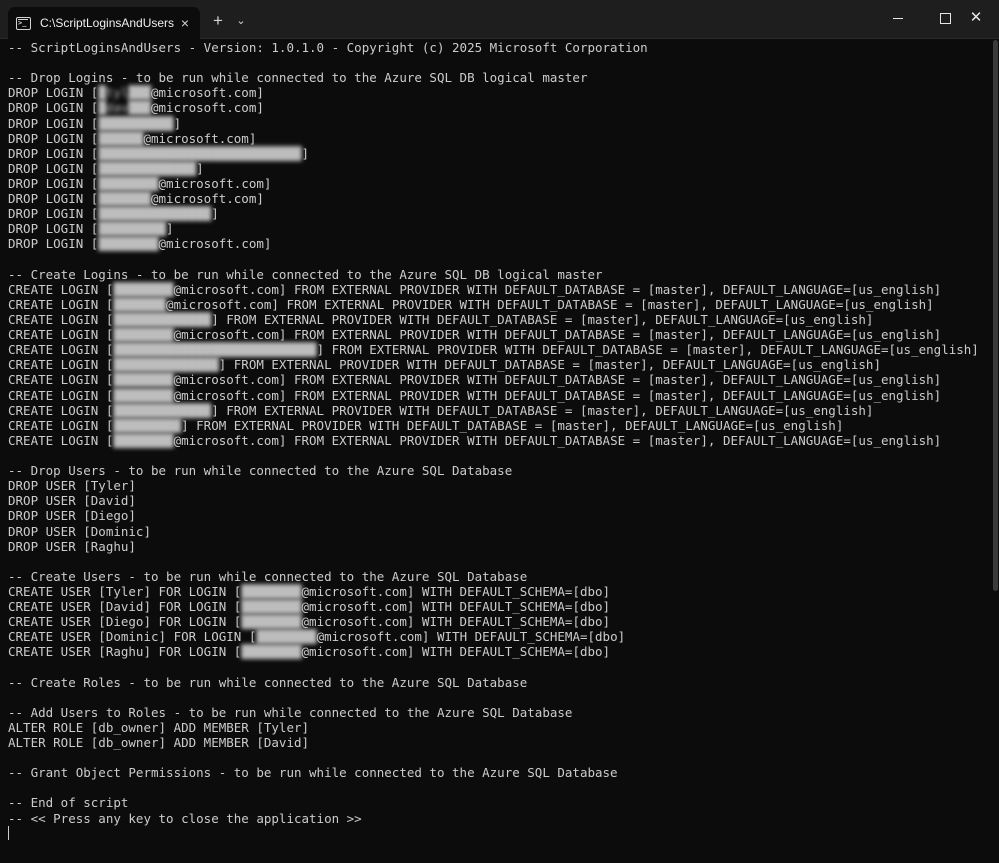 This screenshot has width=999, height=863. I want to click on console-text: DROP USER [Diego], so click(72, 516).